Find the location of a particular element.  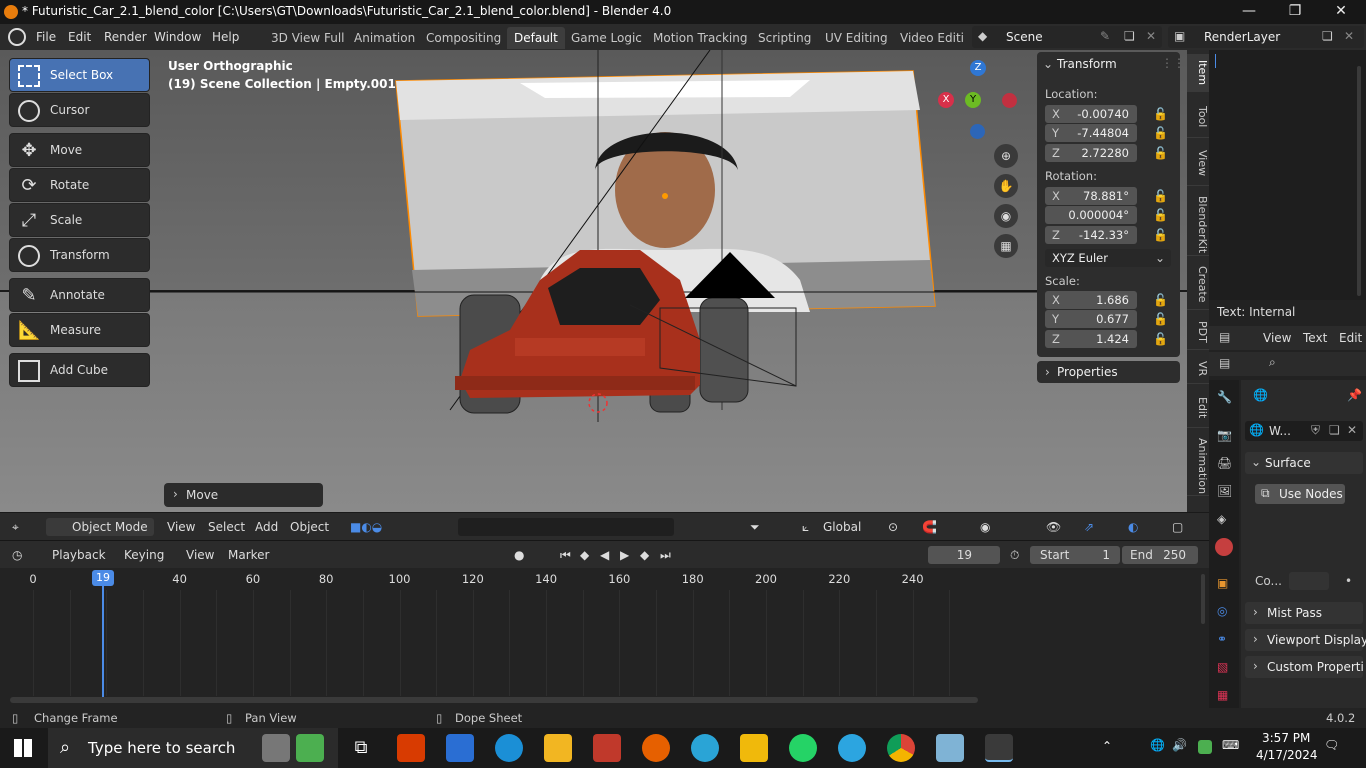

pin-icon: 📌 is located at coordinates (1354, 395).